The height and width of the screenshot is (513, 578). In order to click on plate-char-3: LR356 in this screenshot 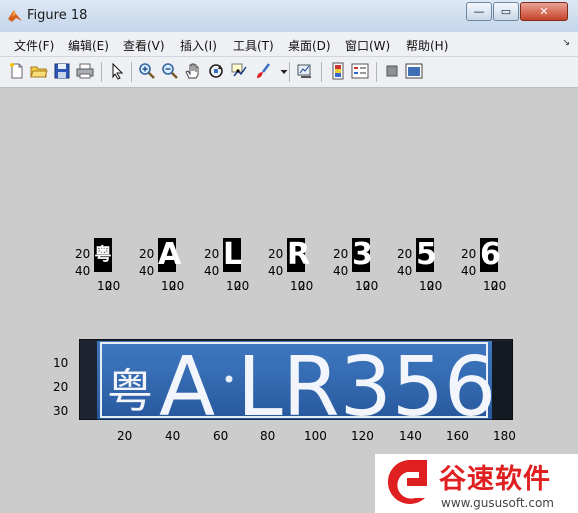, I will do `click(366, 380)`.